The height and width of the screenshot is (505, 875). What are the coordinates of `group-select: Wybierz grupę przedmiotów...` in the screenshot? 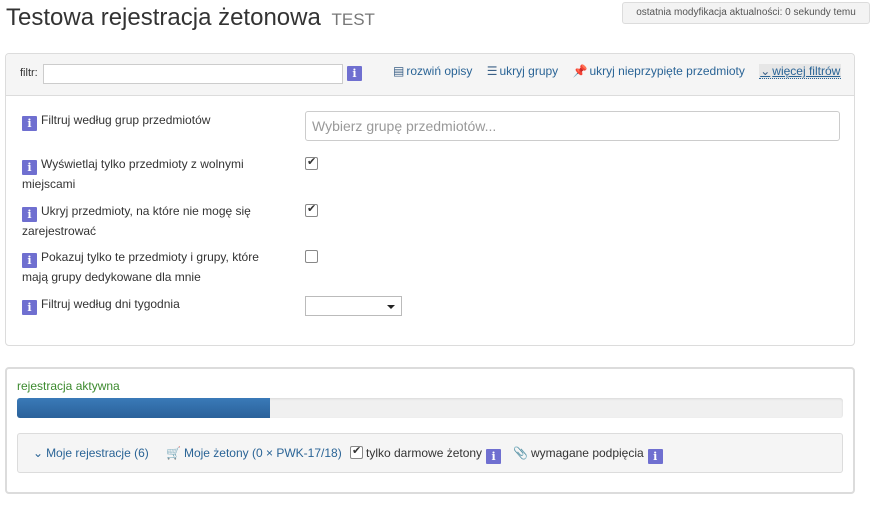 It's located at (572, 126).